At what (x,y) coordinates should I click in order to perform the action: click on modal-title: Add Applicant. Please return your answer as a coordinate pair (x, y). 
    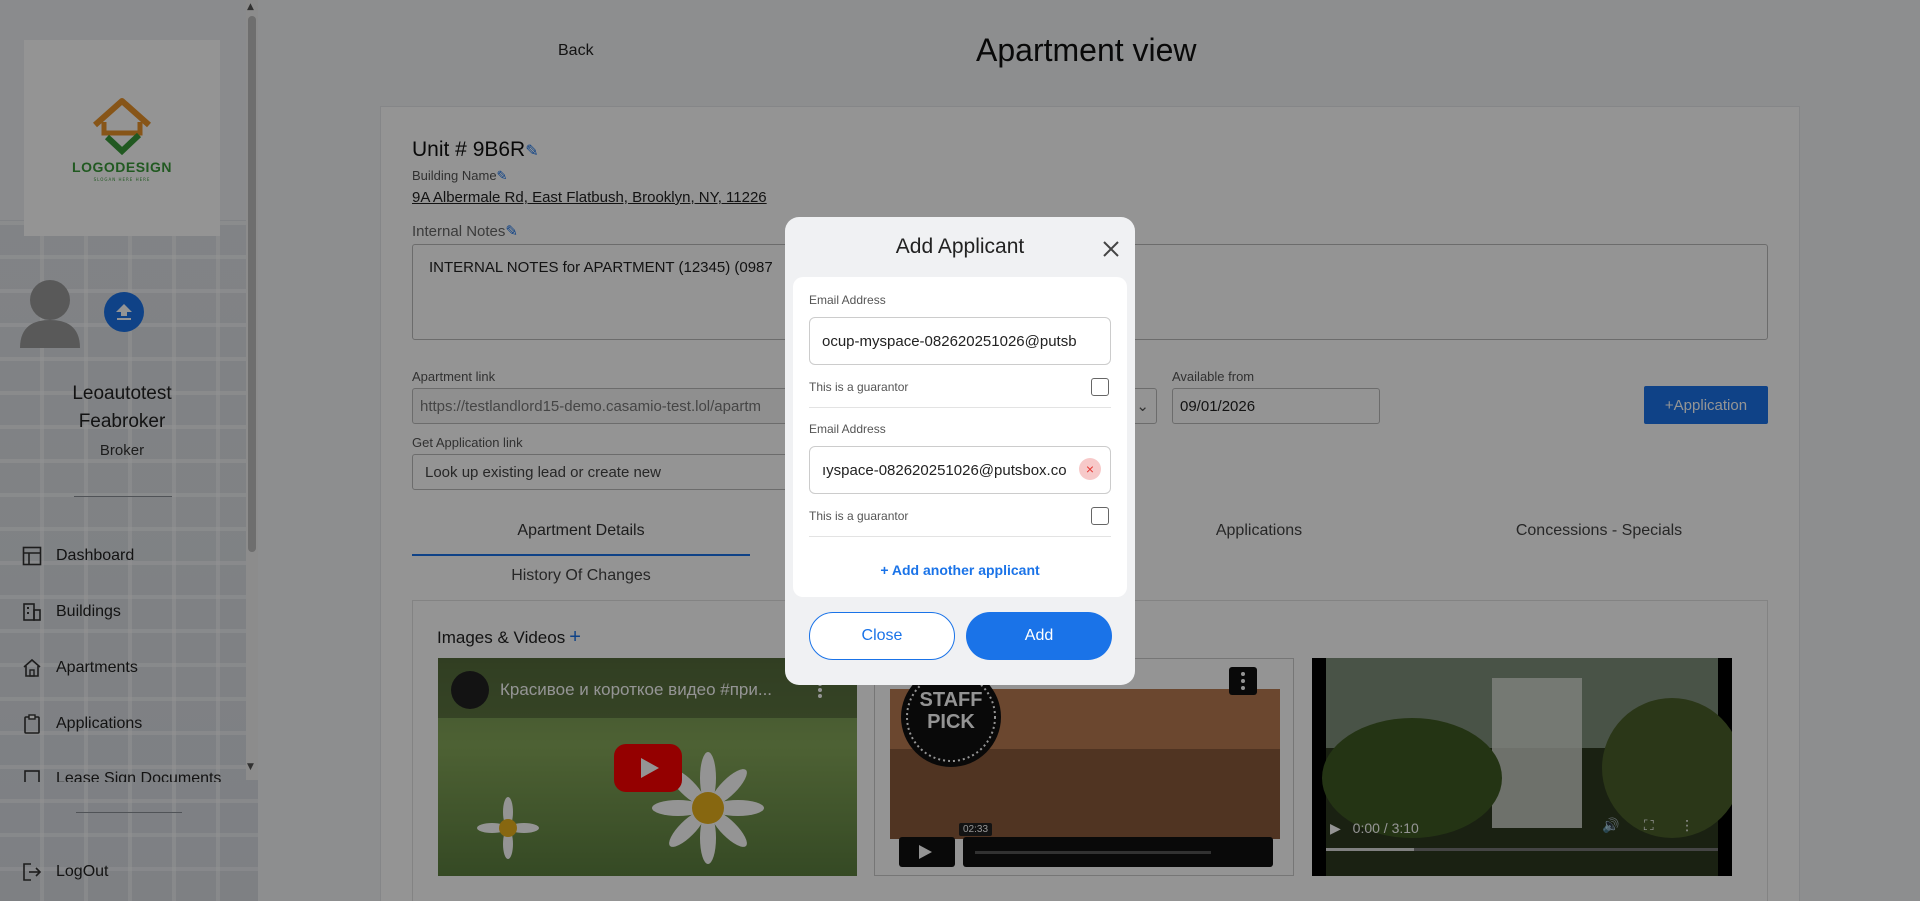
    Looking at the image, I should click on (960, 246).